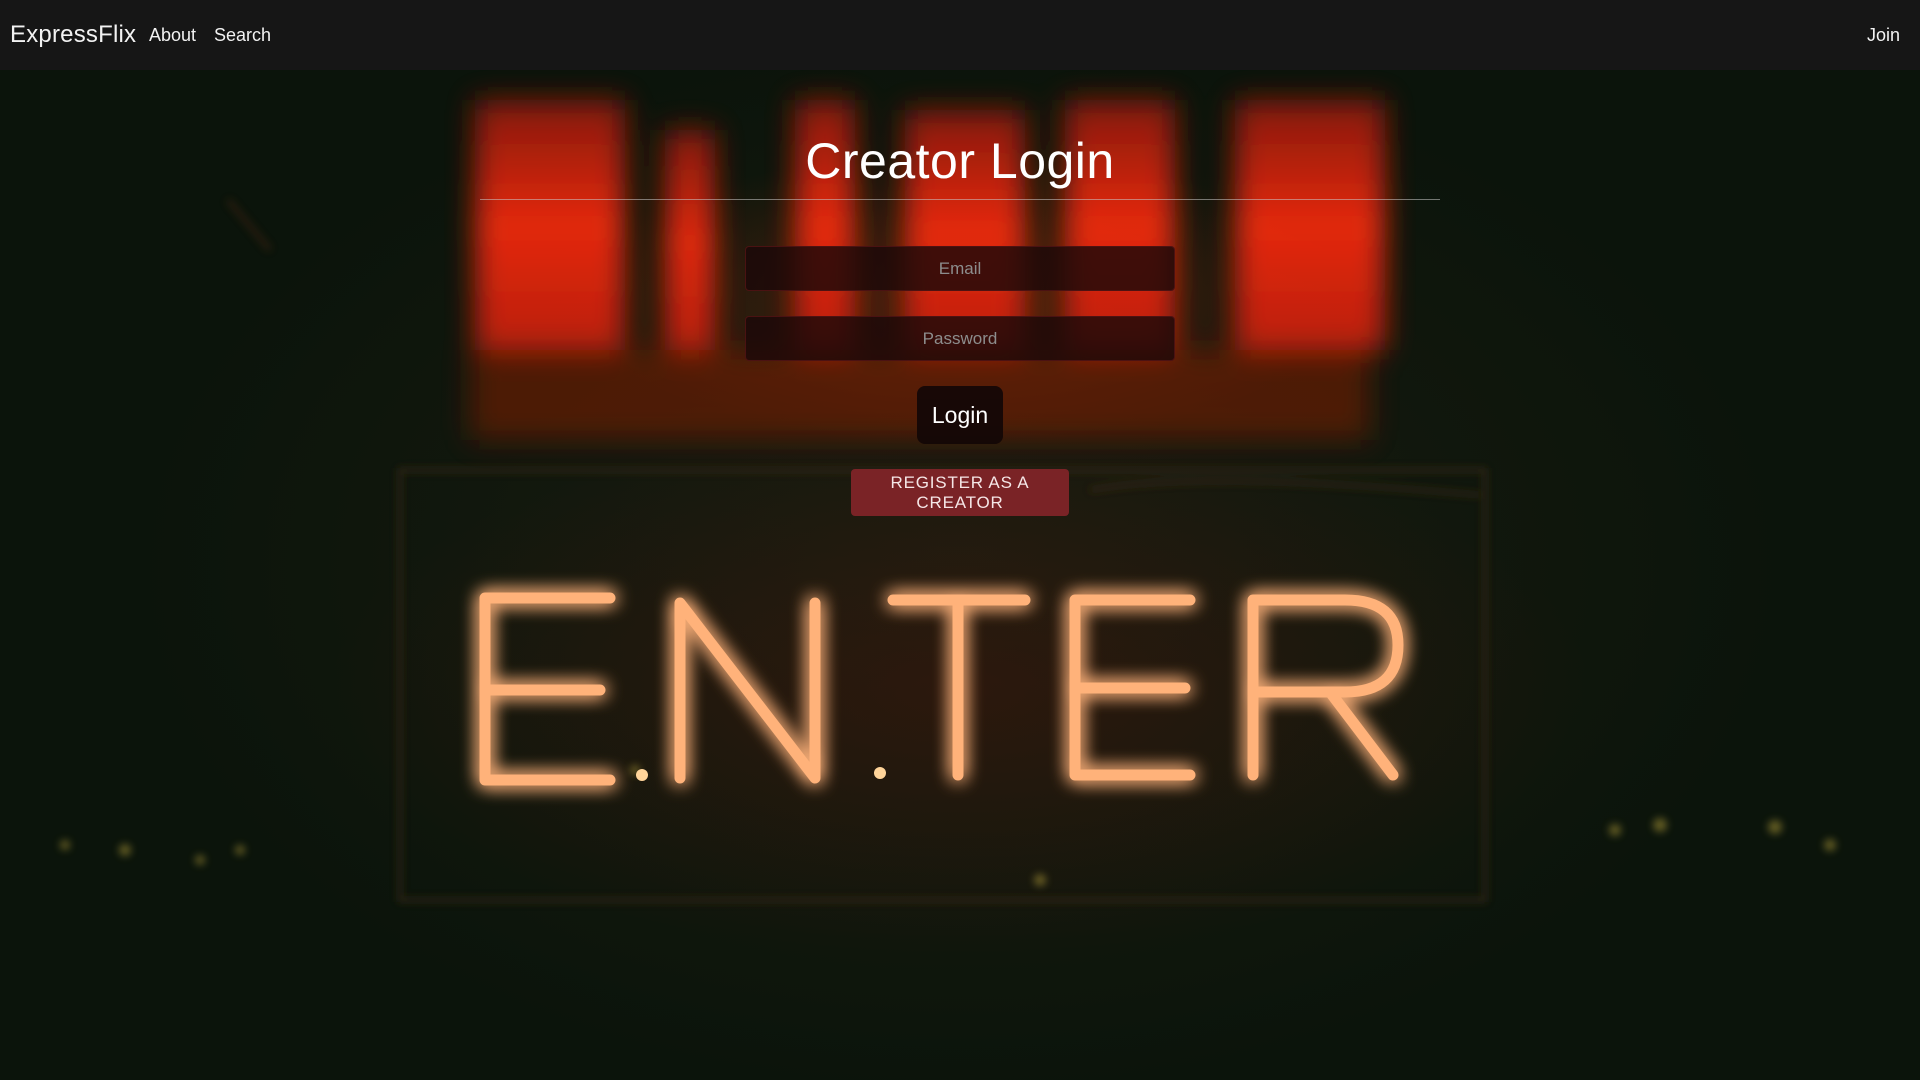 The image size is (1920, 1080). I want to click on brand-logo: ExpressFlix, so click(73, 35).